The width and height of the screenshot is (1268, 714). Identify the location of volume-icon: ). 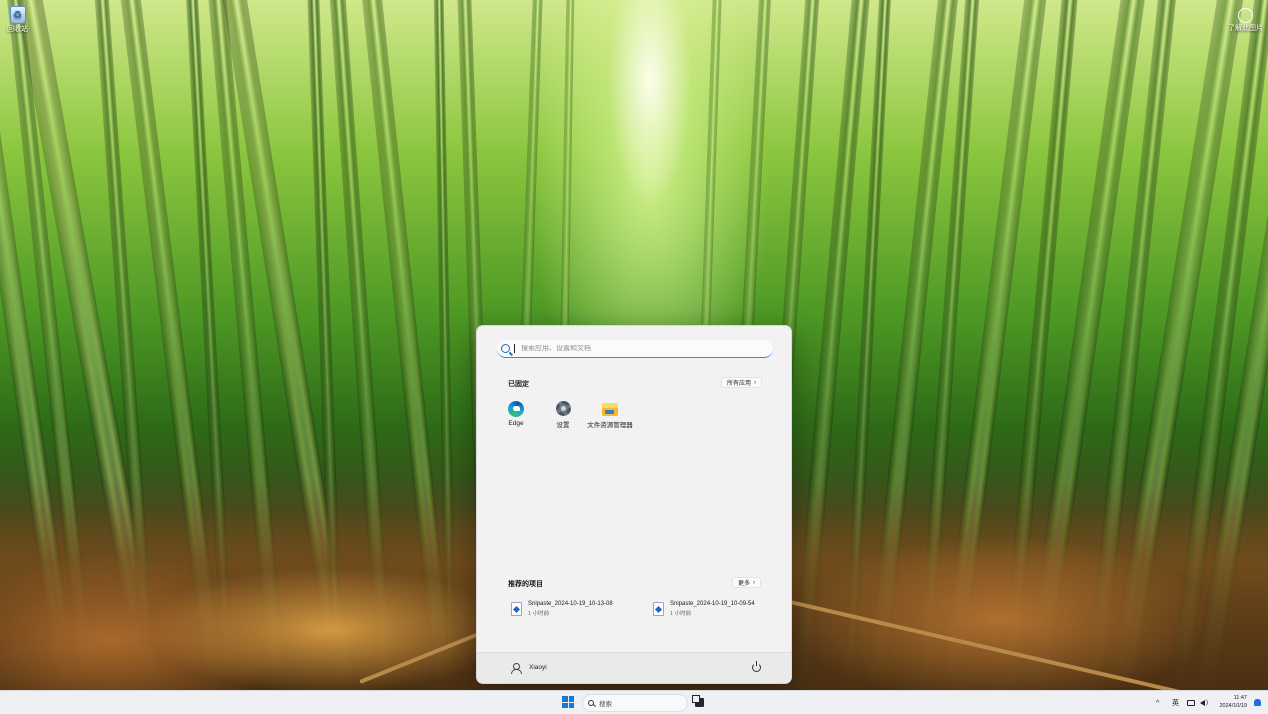
(1204, 702).